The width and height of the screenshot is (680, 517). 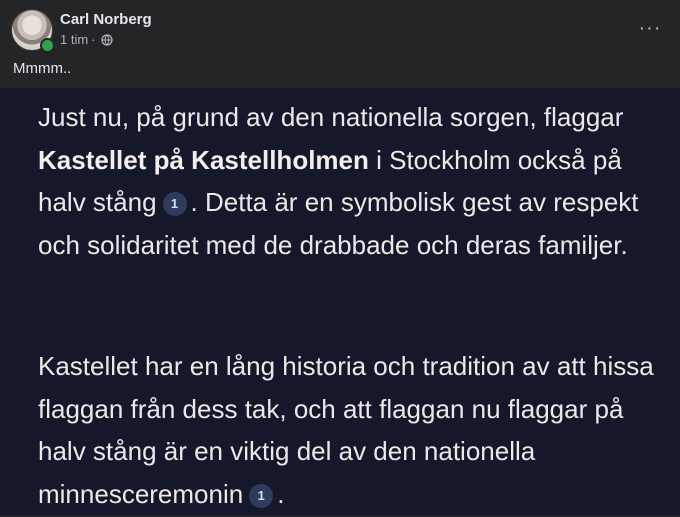 What do you see at coordinates (203, 159) in the screenshot?
I see `paragraph-1-bold-place: Kastellet på Kastellholmen` at bounding box center [203, 159].